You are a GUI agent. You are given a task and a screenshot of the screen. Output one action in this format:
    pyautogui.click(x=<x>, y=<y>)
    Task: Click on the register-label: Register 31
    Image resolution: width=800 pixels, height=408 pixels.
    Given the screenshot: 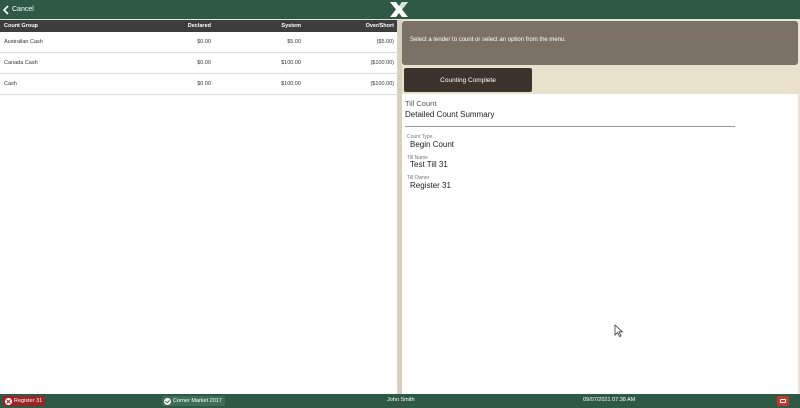 What is the action you would take?
    pyautogui.click(x=28, y=401)
    